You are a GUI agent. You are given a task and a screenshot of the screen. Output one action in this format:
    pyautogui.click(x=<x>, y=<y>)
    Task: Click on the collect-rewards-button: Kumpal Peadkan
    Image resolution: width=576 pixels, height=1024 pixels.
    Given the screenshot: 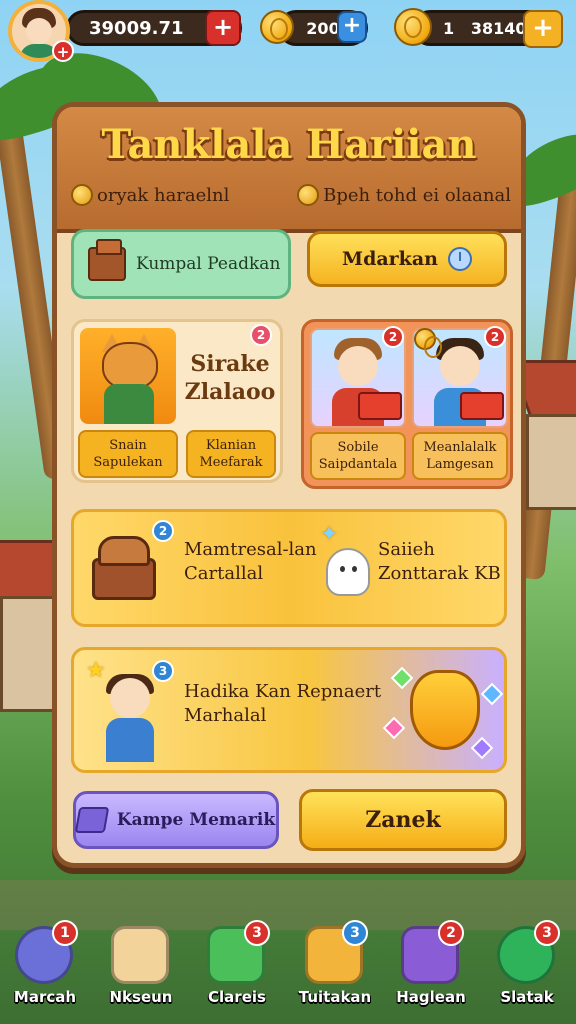 What is the action you would take?
    pyautogui.click(x=181, y=264)
    